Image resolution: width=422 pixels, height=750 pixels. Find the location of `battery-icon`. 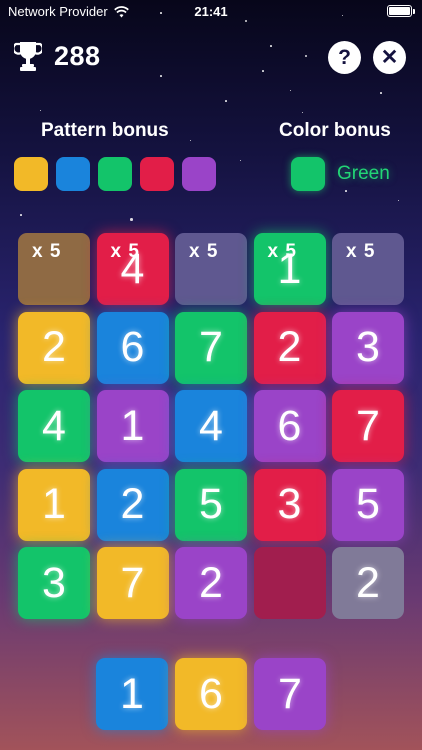

battery-icon is located at coordinates (401, 11).